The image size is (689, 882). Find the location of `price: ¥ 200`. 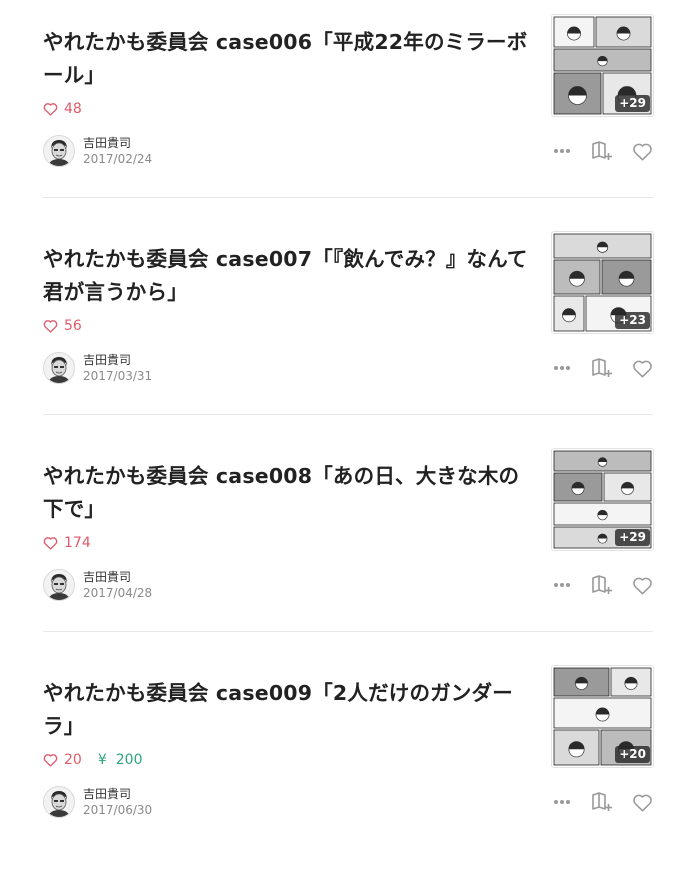

price: ¥ 200 is located at coordinates (120, 760).